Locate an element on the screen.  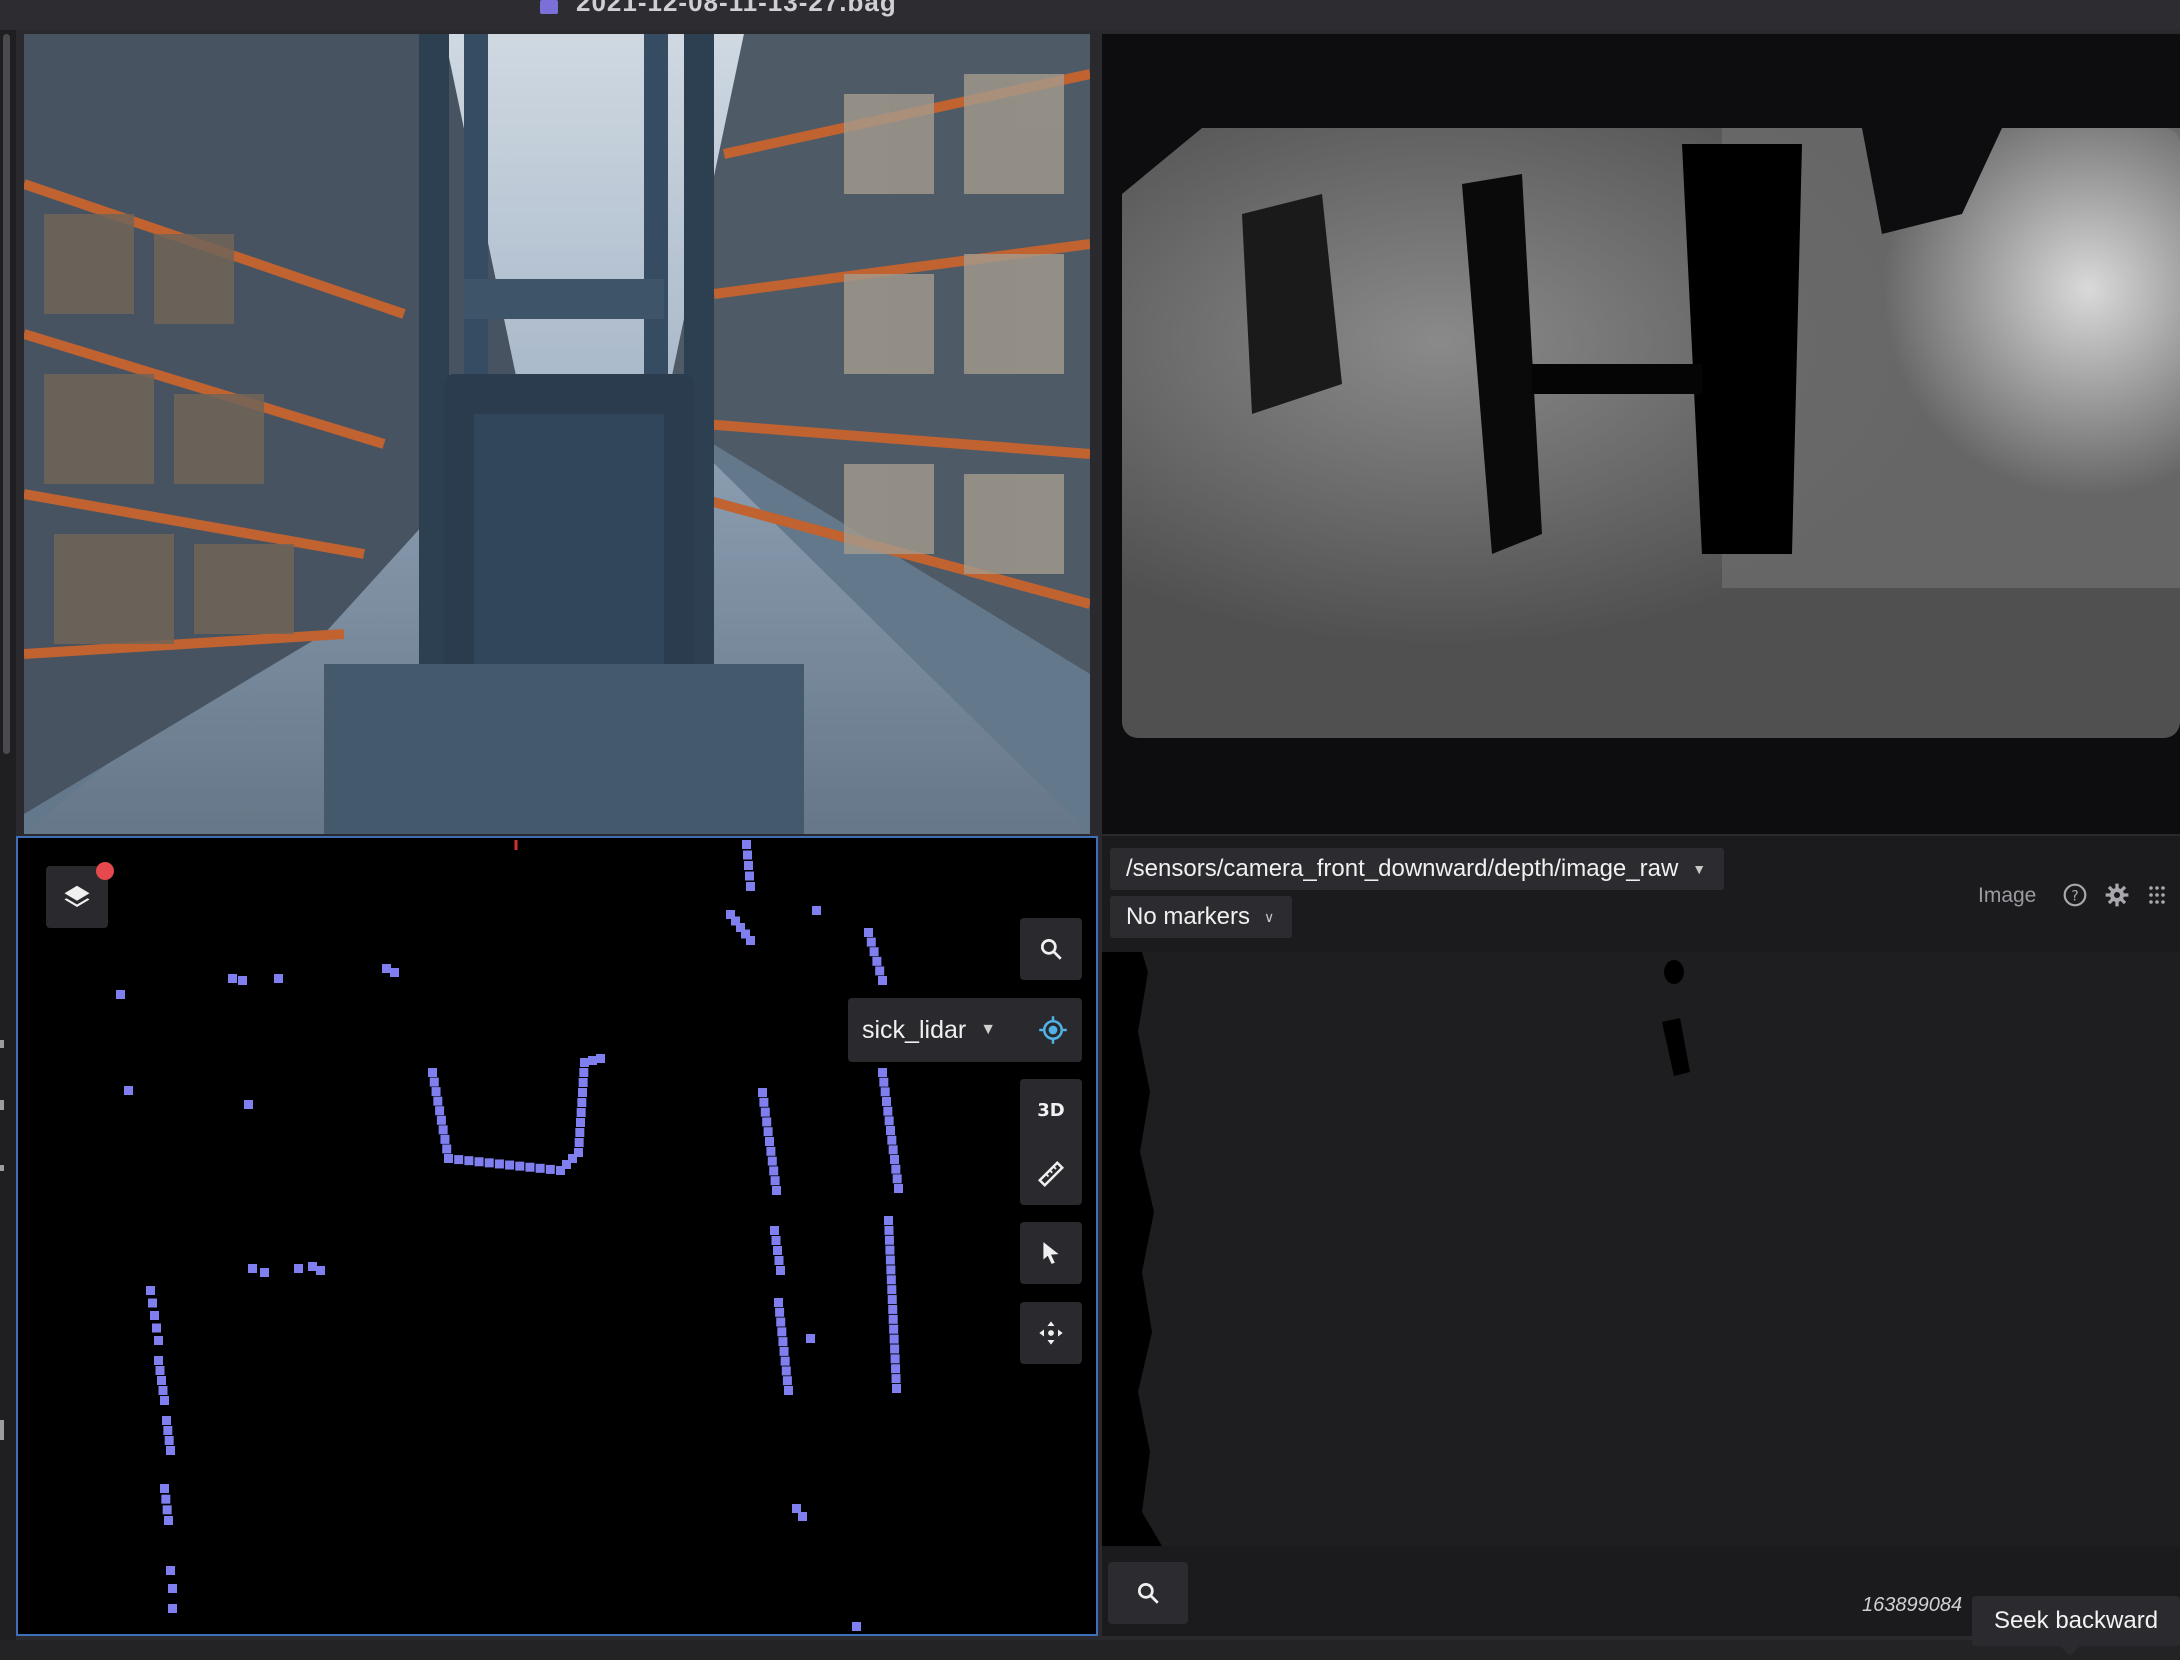
cursor-icon is located at coordinates (1051, 1253).